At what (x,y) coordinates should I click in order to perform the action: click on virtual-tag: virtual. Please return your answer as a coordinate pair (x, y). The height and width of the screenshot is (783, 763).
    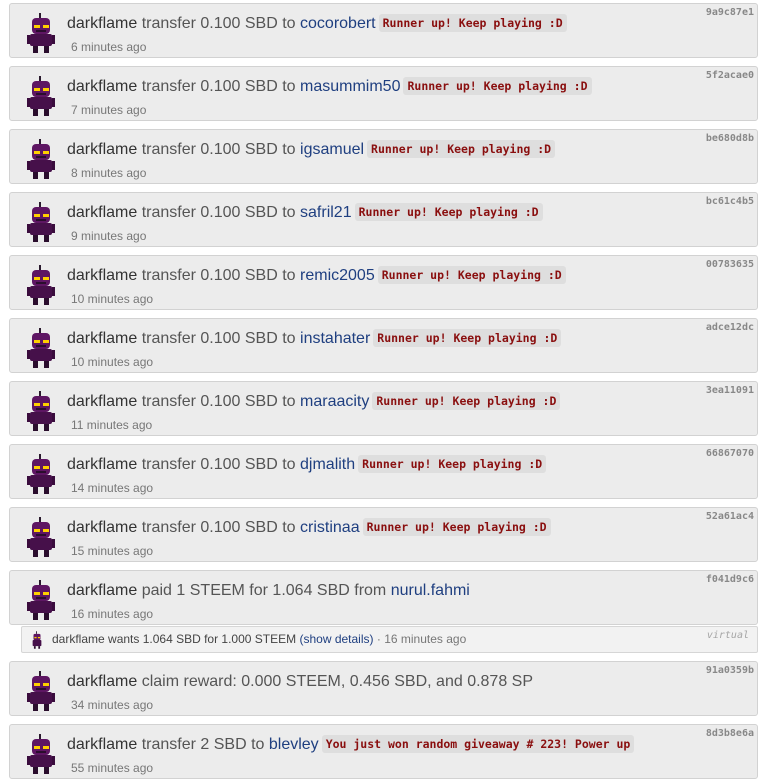
    Looking at the image, I should click on (727, 635).